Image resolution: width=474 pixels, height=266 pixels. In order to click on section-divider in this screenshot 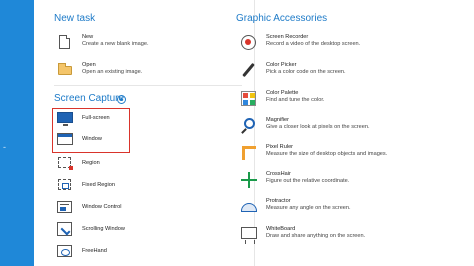, I will do `click(148, 85)`.